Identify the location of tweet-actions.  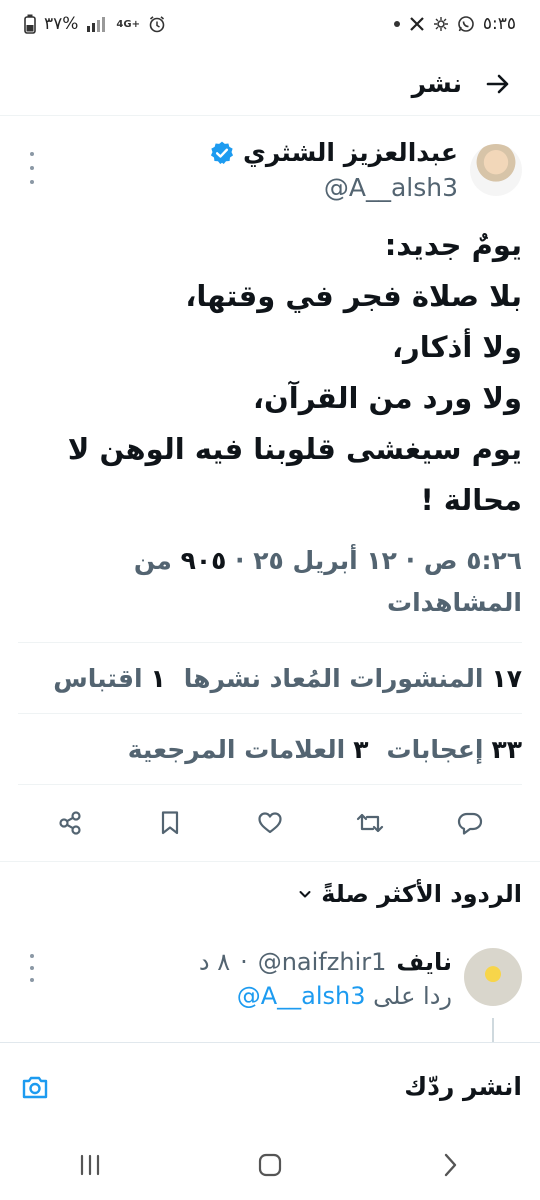
(270, 823).